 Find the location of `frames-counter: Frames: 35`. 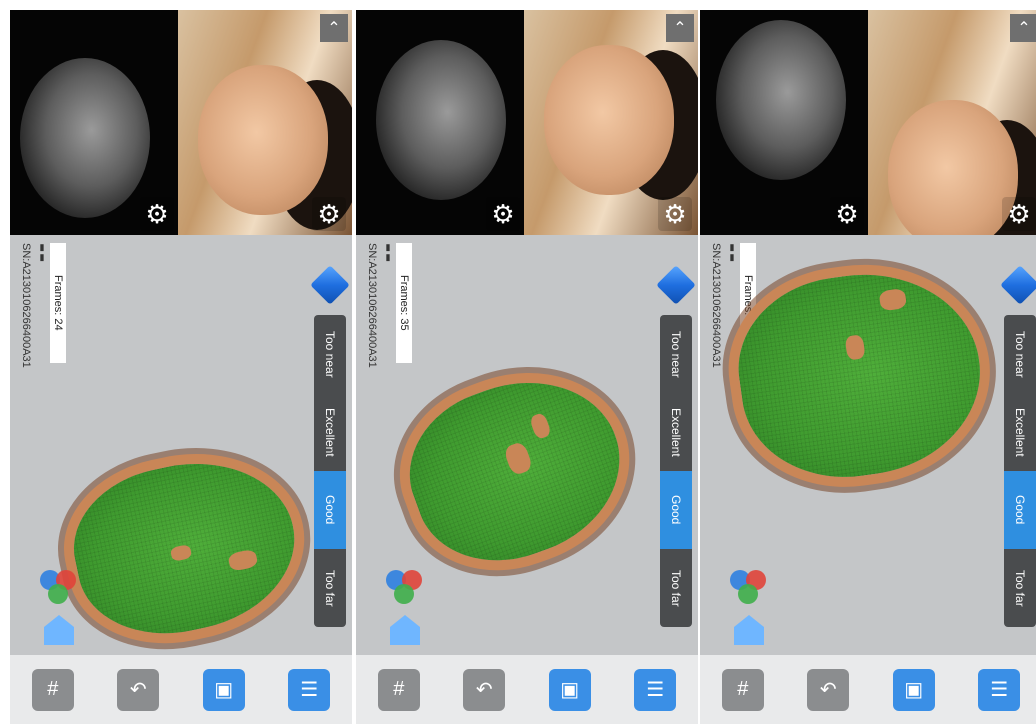

frames-counter: Frames: 35 is located at coordinates (404, 303).